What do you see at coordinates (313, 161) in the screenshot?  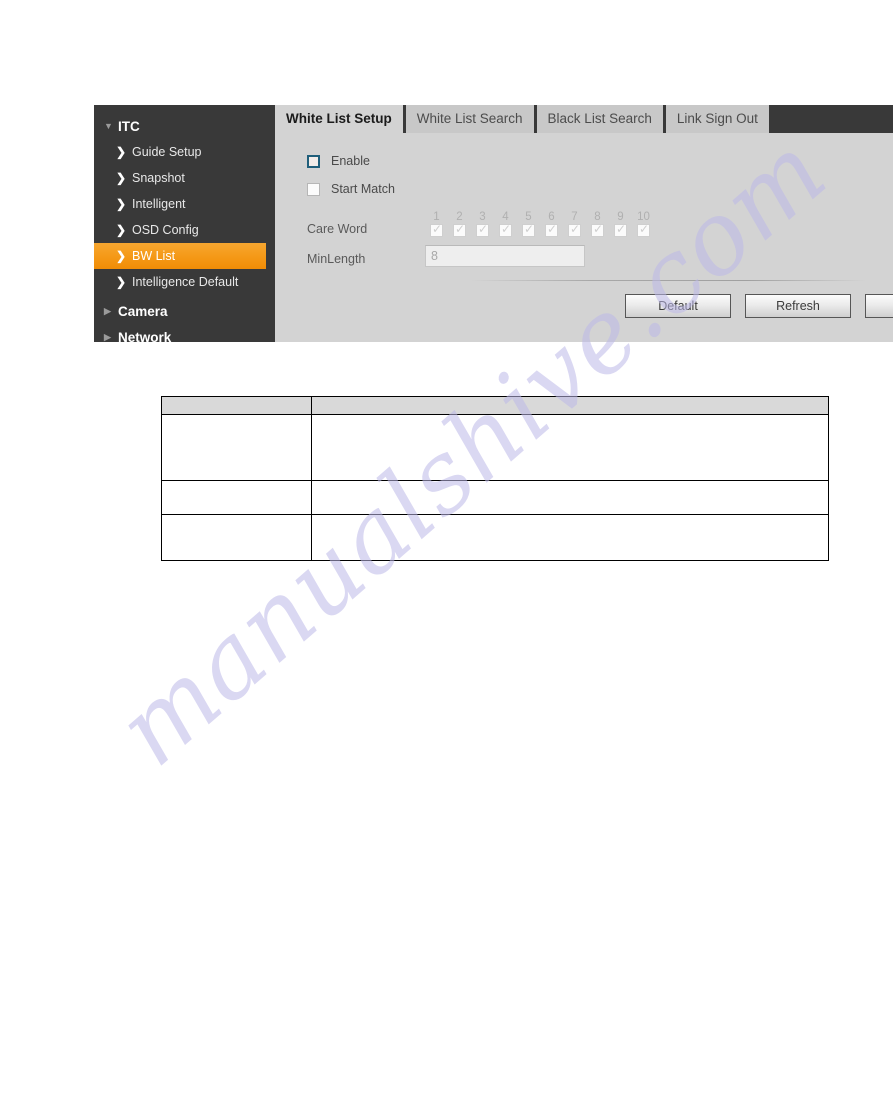 I see `enable-checkbox` at bounding box center [313, 161].